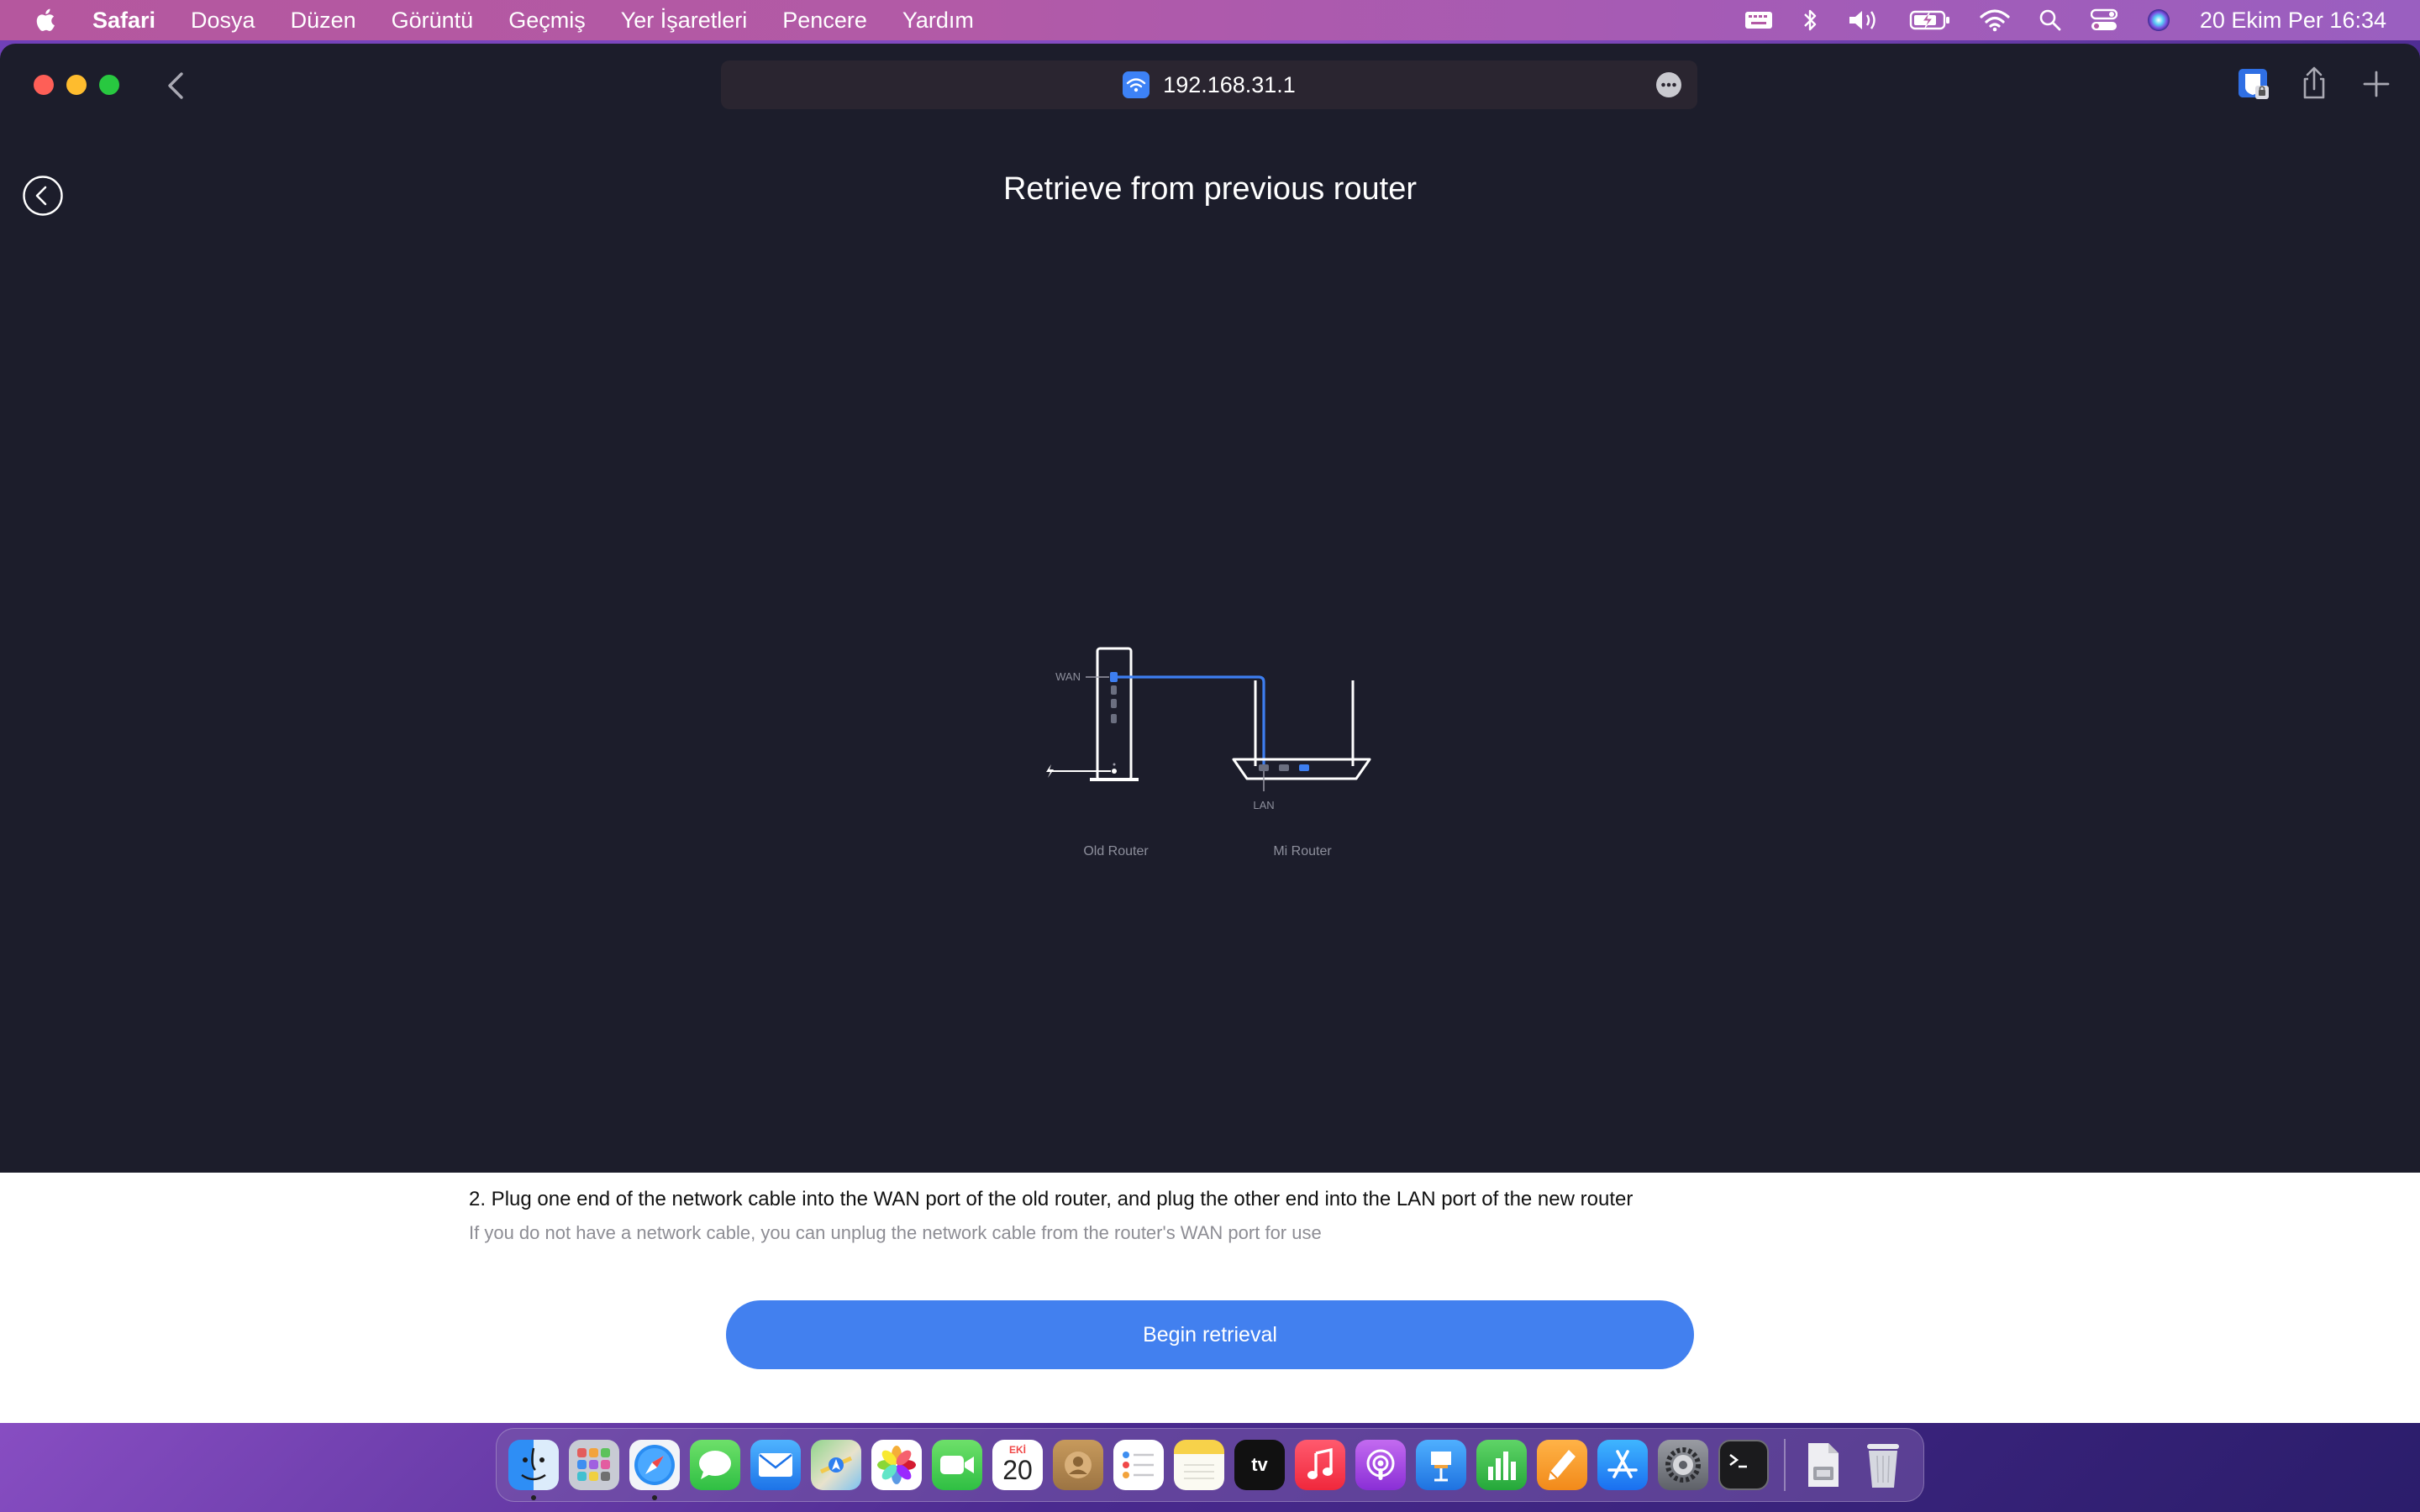 Image resolution: width=2420 pixels, height=1512 pixels. I want to click on messages-icon, so click(715, 1465).